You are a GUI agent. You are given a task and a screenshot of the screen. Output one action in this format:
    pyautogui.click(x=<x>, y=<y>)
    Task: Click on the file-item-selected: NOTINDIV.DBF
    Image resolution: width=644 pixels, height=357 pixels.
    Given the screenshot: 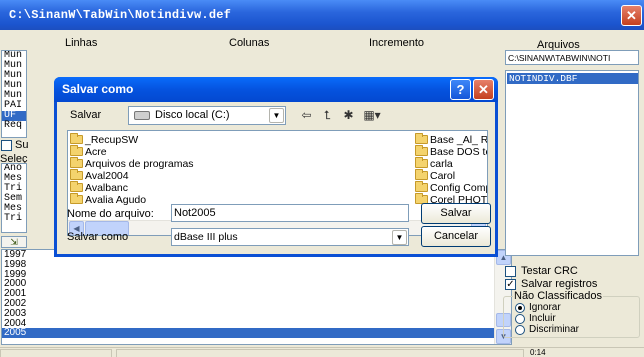 What is the action you would take?
    pyautogui.click(x=572, y=78)
    